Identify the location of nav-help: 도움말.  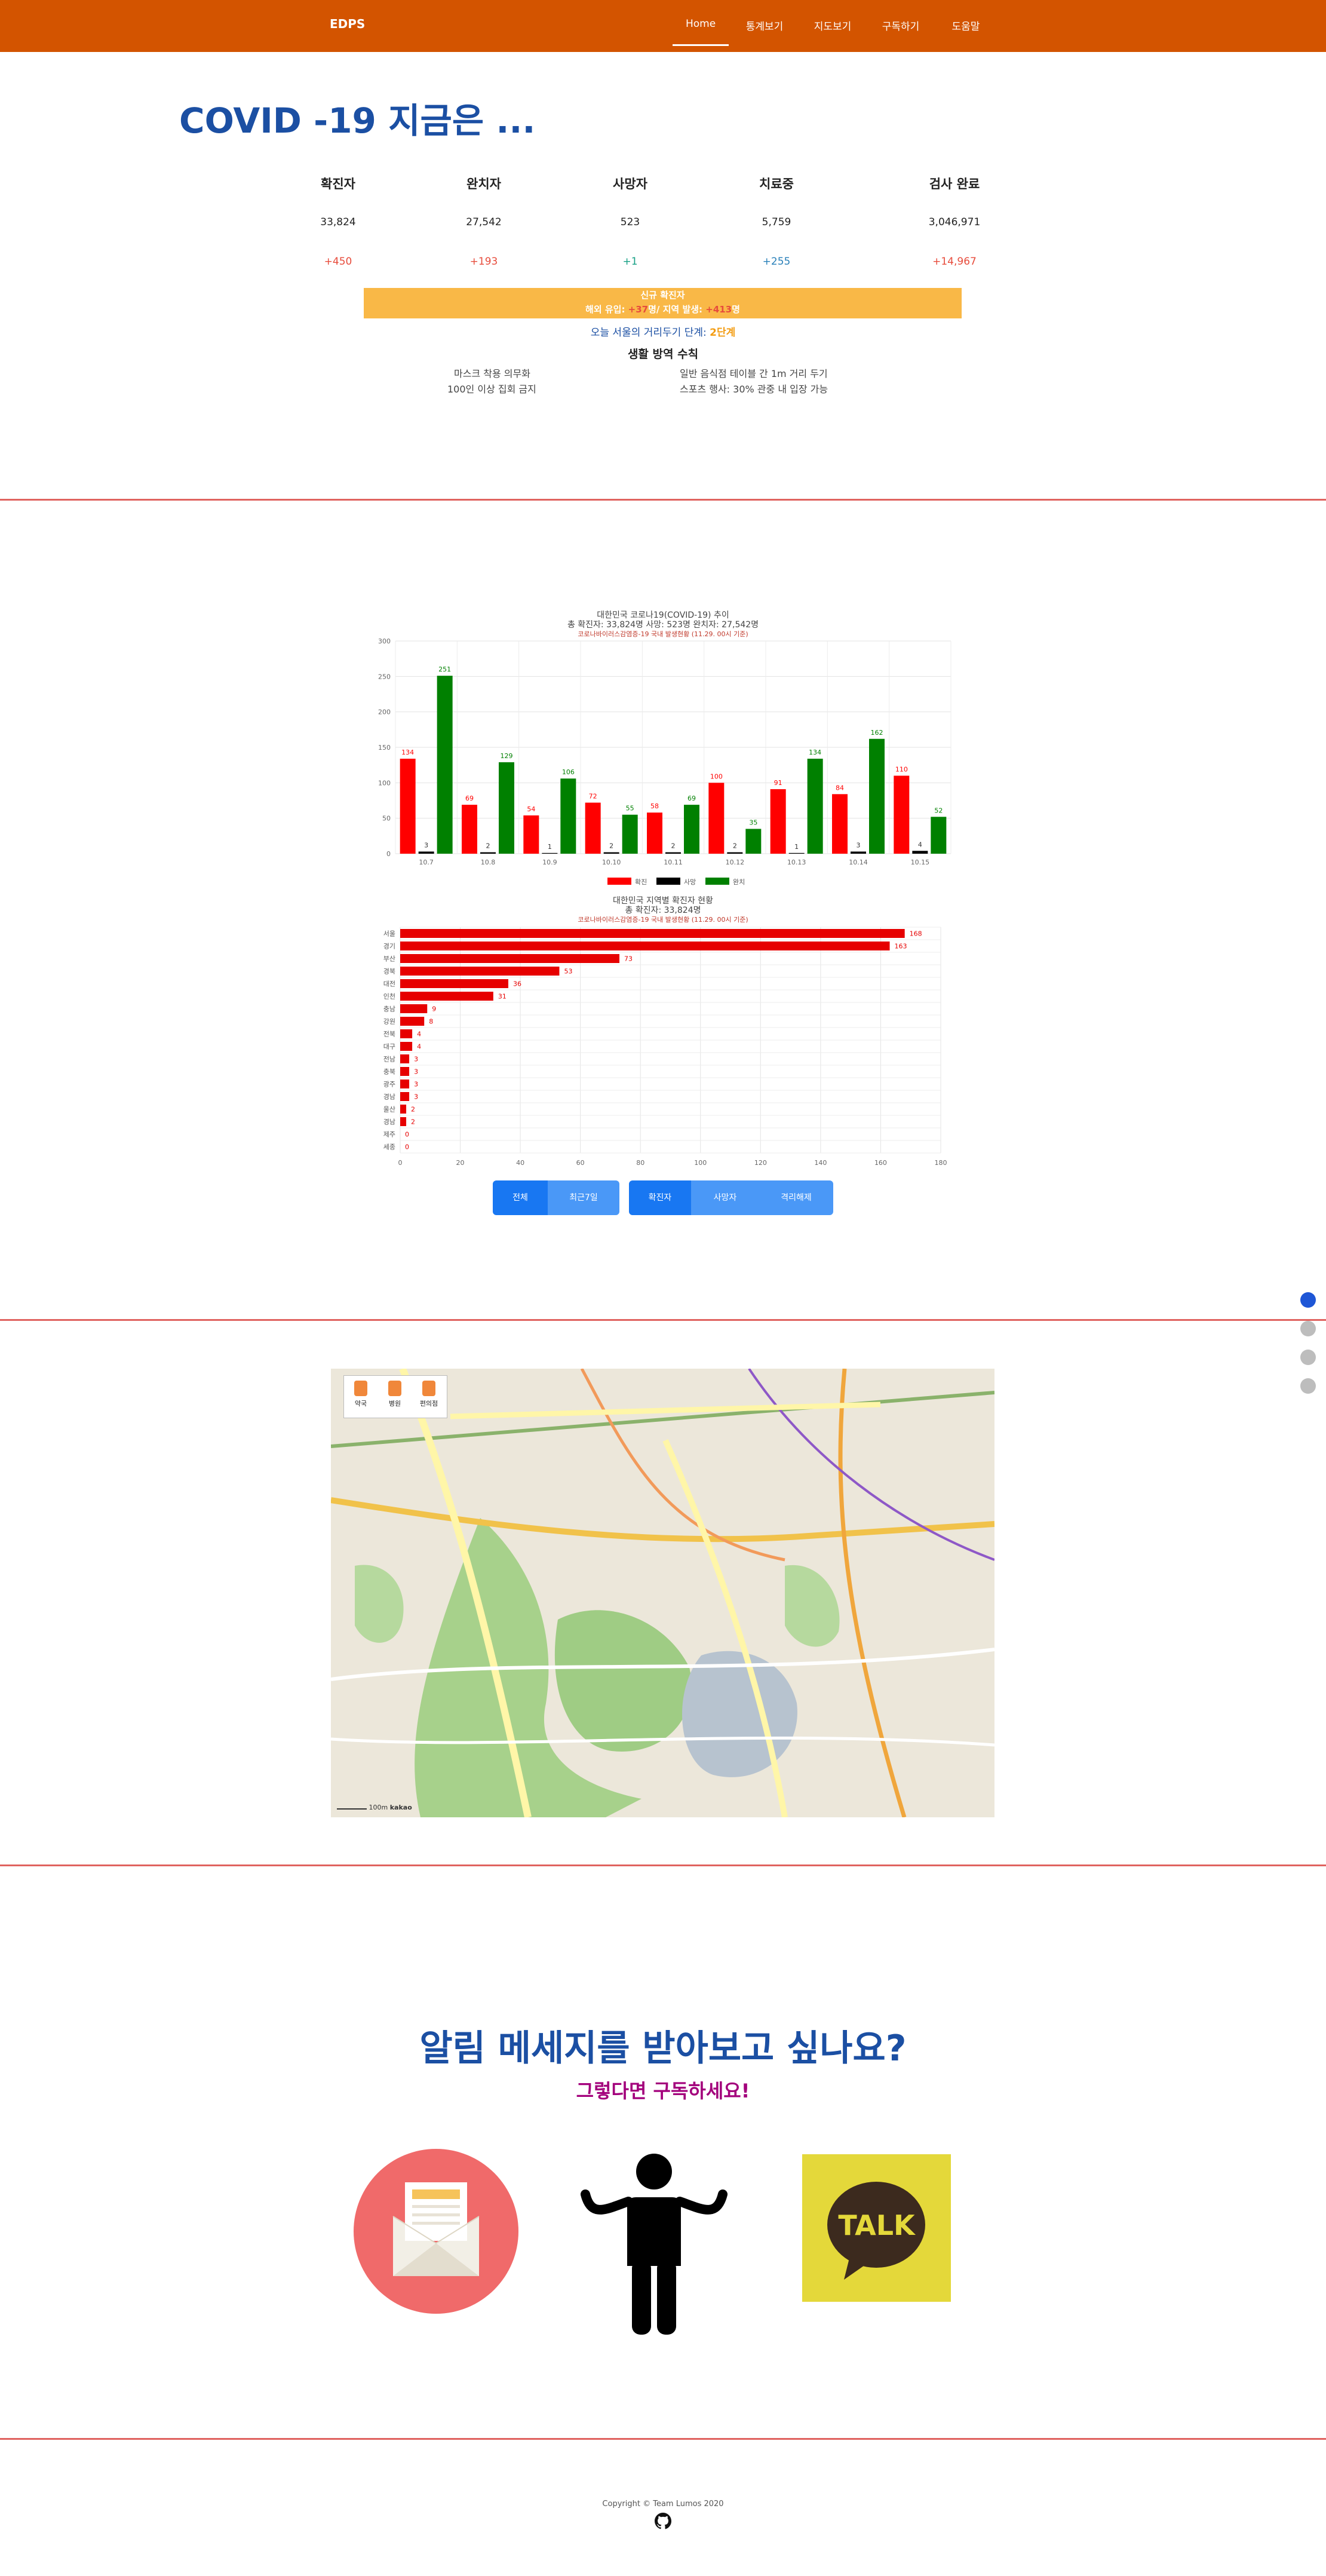
(966, 25).